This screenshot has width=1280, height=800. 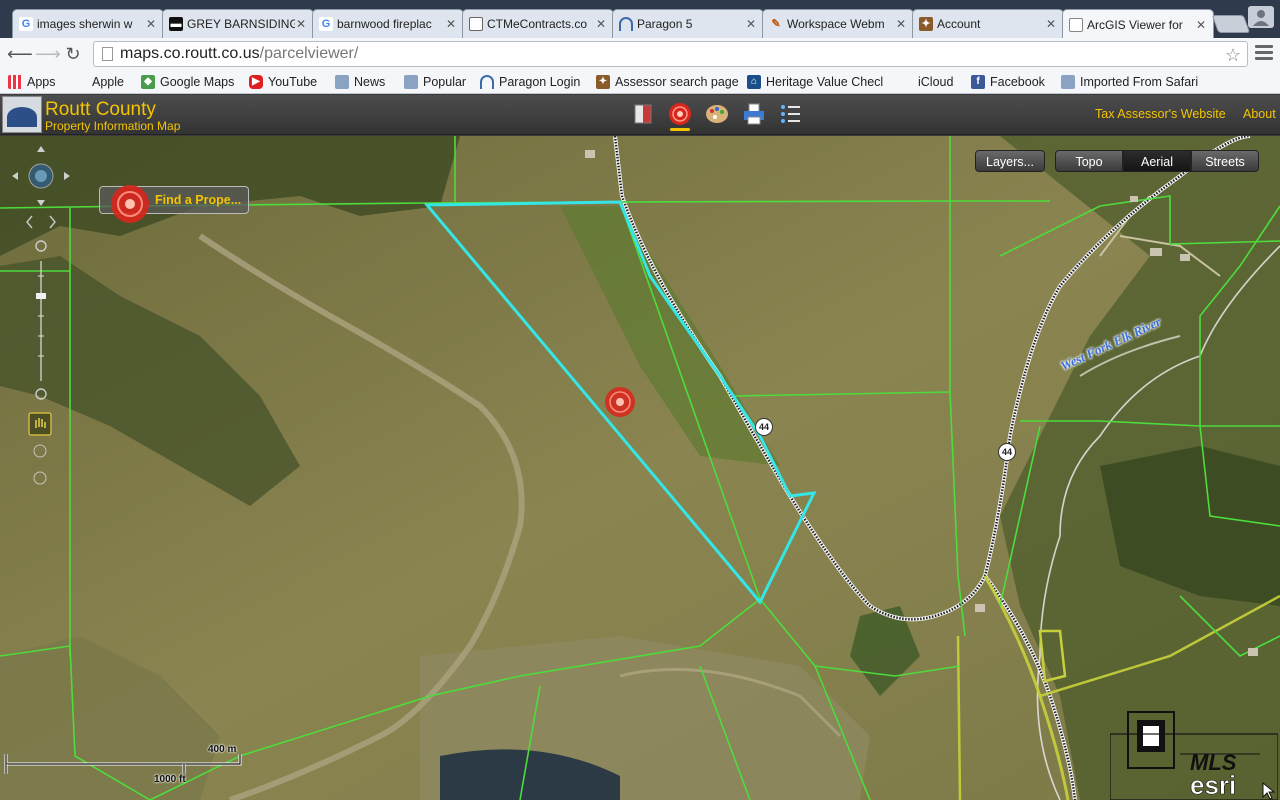 I want to click on account-icon: ✦, so click(x=926, y=24).